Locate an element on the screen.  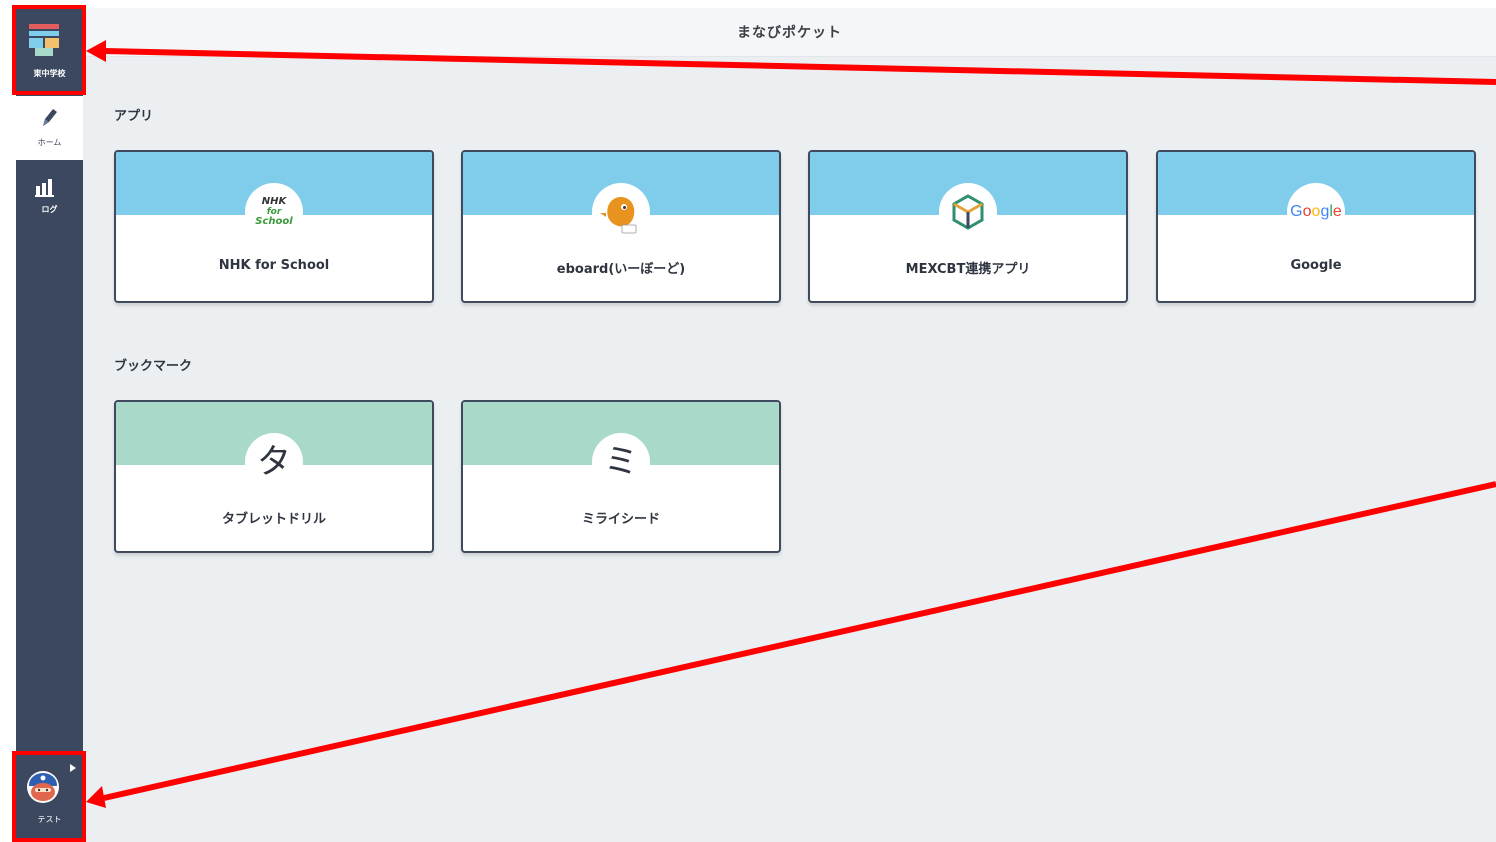
pencil-icon is located at coordinates (50, 117).